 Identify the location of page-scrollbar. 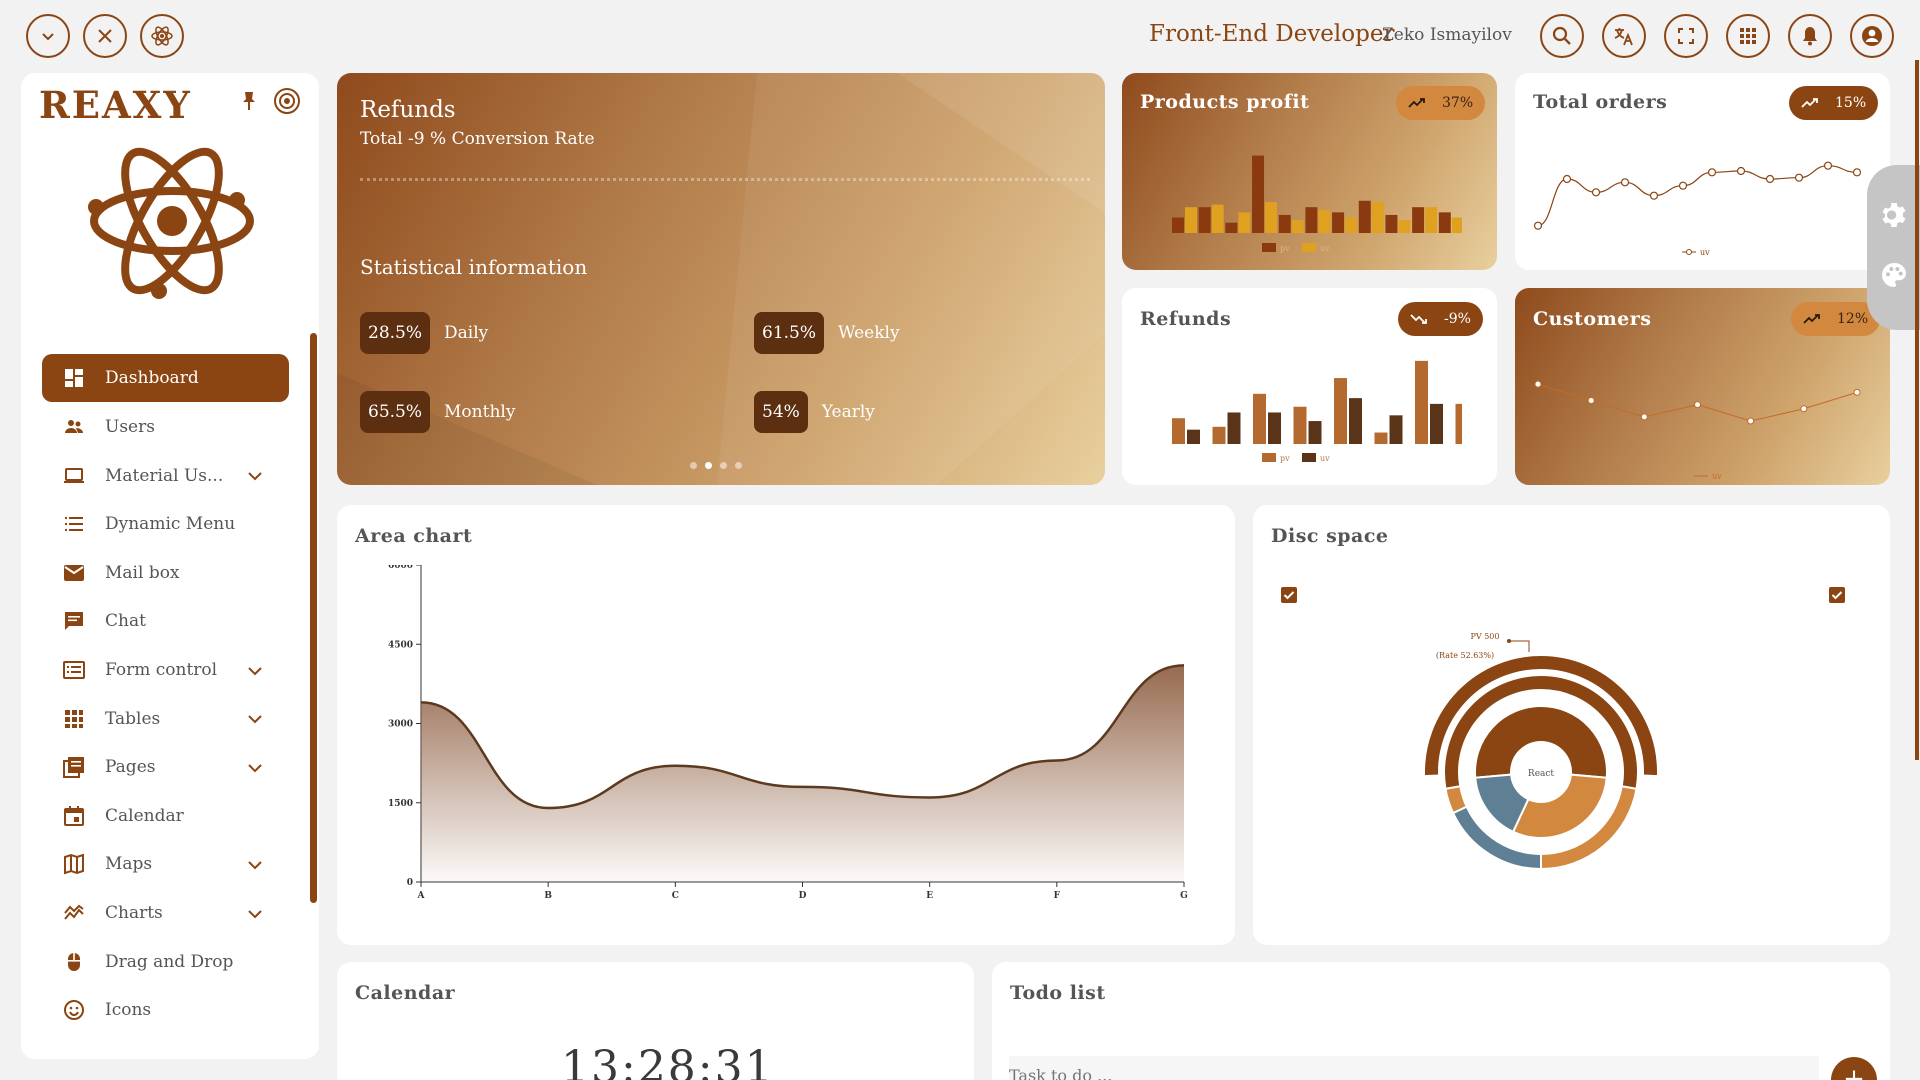
(1917, 410).